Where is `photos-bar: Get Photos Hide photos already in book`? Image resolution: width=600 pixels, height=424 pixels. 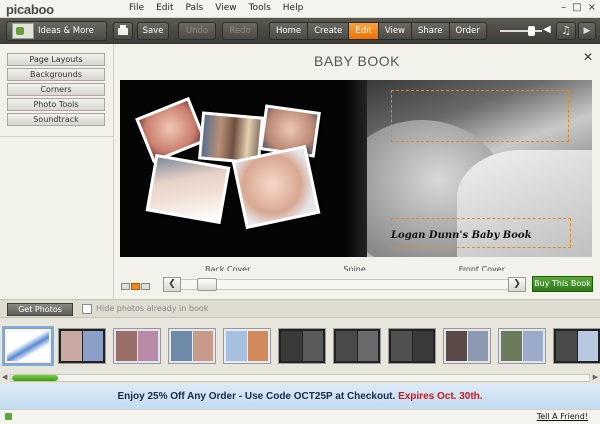
photos-bar: Get Photos Hide photos already in book is located at coordinates (300, 308).